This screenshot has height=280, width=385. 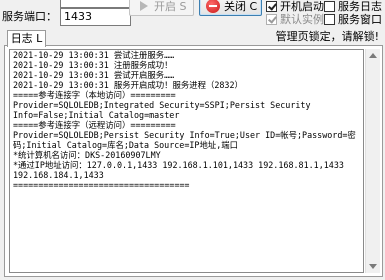 I want to click on service-log-check-icon, so click(x=329, y=6).